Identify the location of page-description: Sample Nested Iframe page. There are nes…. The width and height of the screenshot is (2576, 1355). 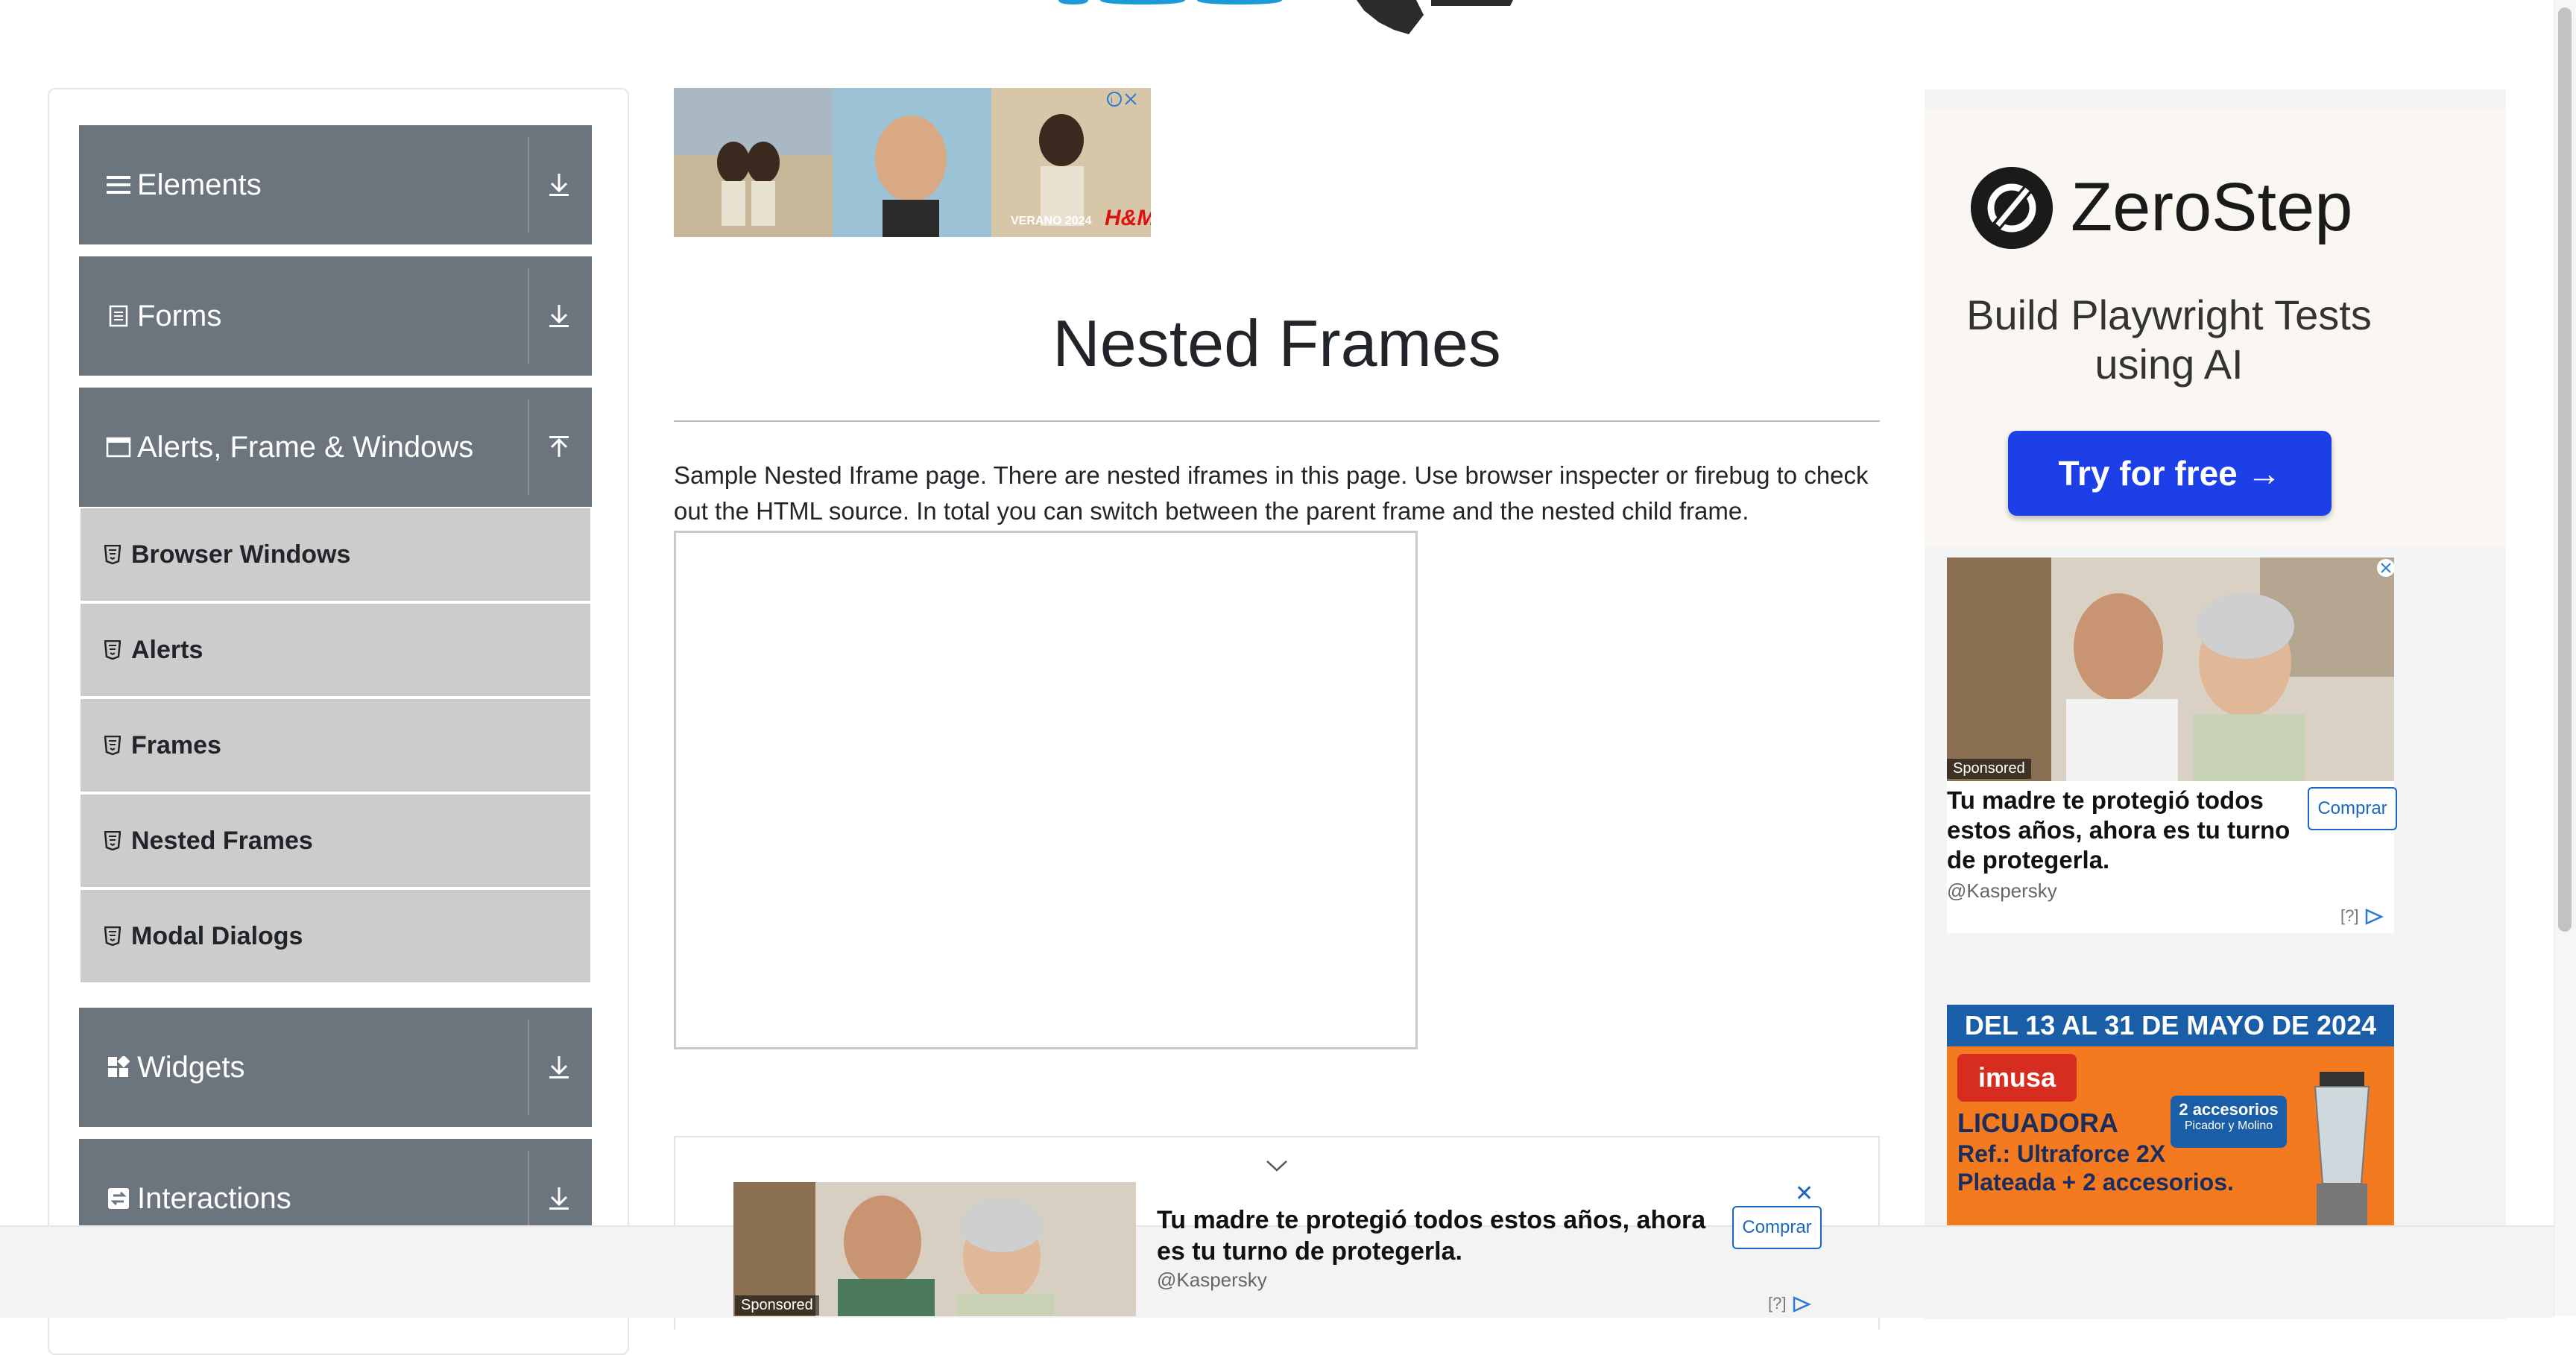
(1272, 493).